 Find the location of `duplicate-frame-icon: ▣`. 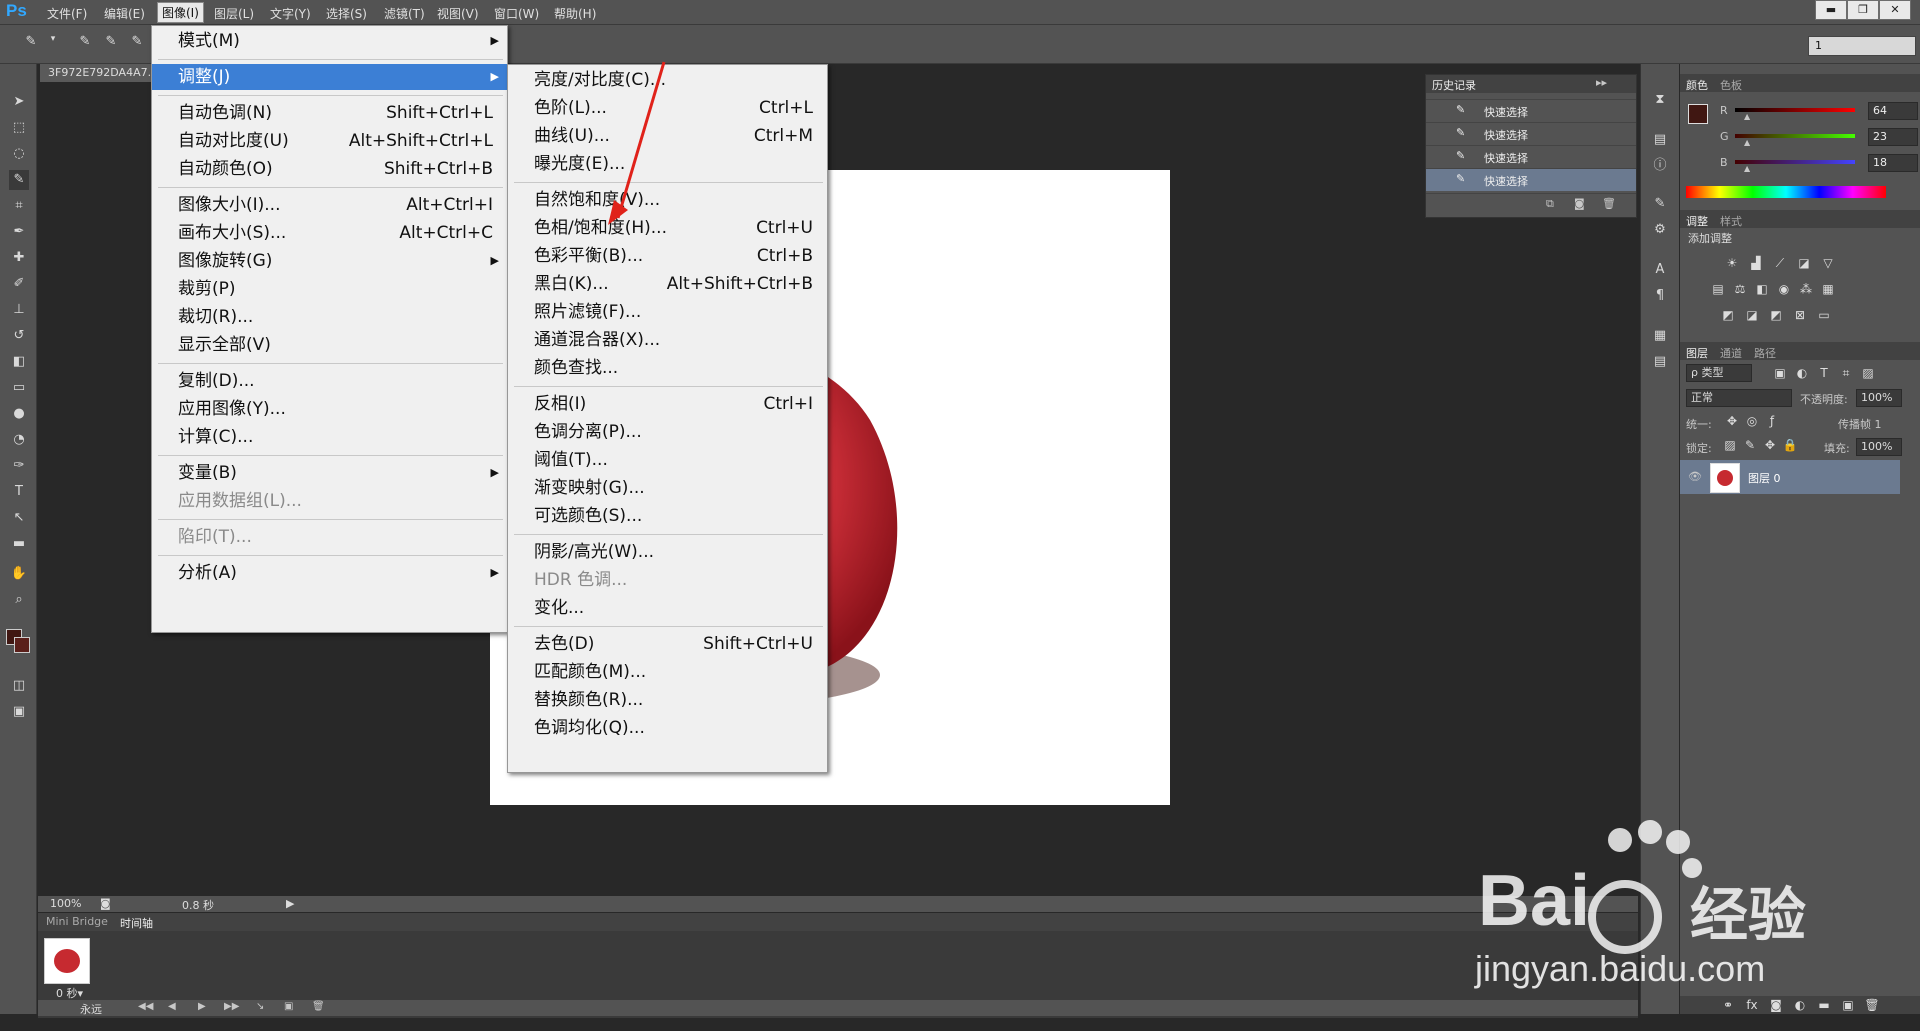

duplicate-frame-icon: ▣ is located at coordinates (288, 1006).